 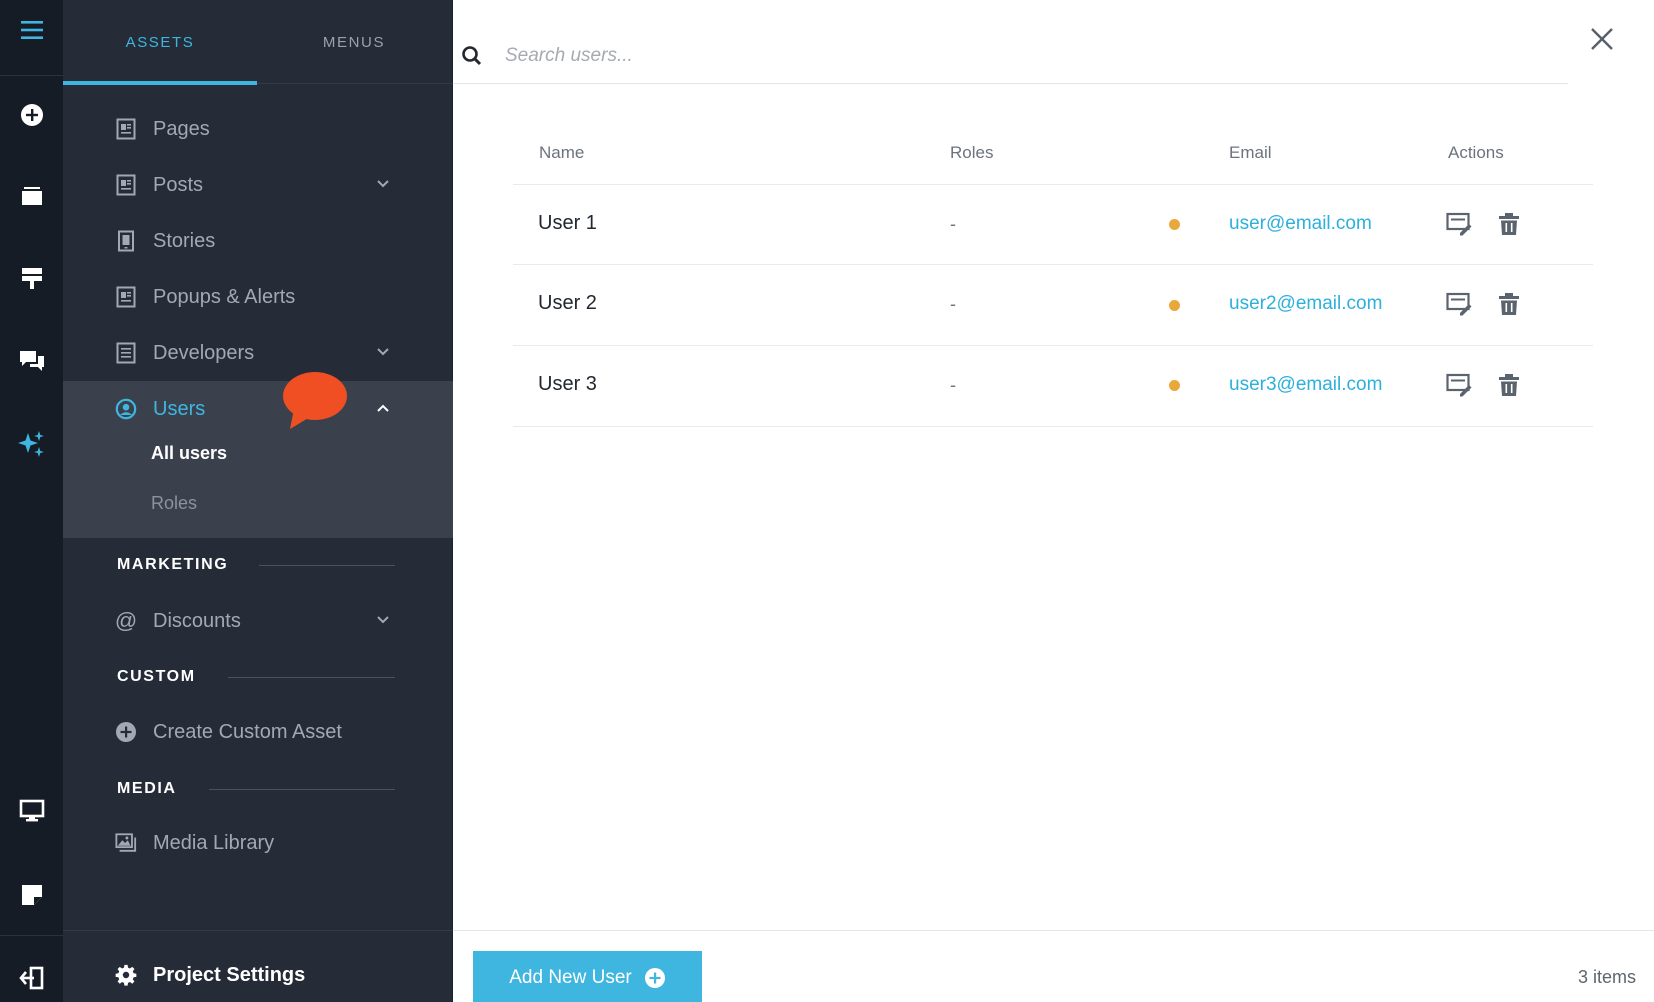 I want to click on sidebar-item-pages: Pages, so click(x=258, y=129).